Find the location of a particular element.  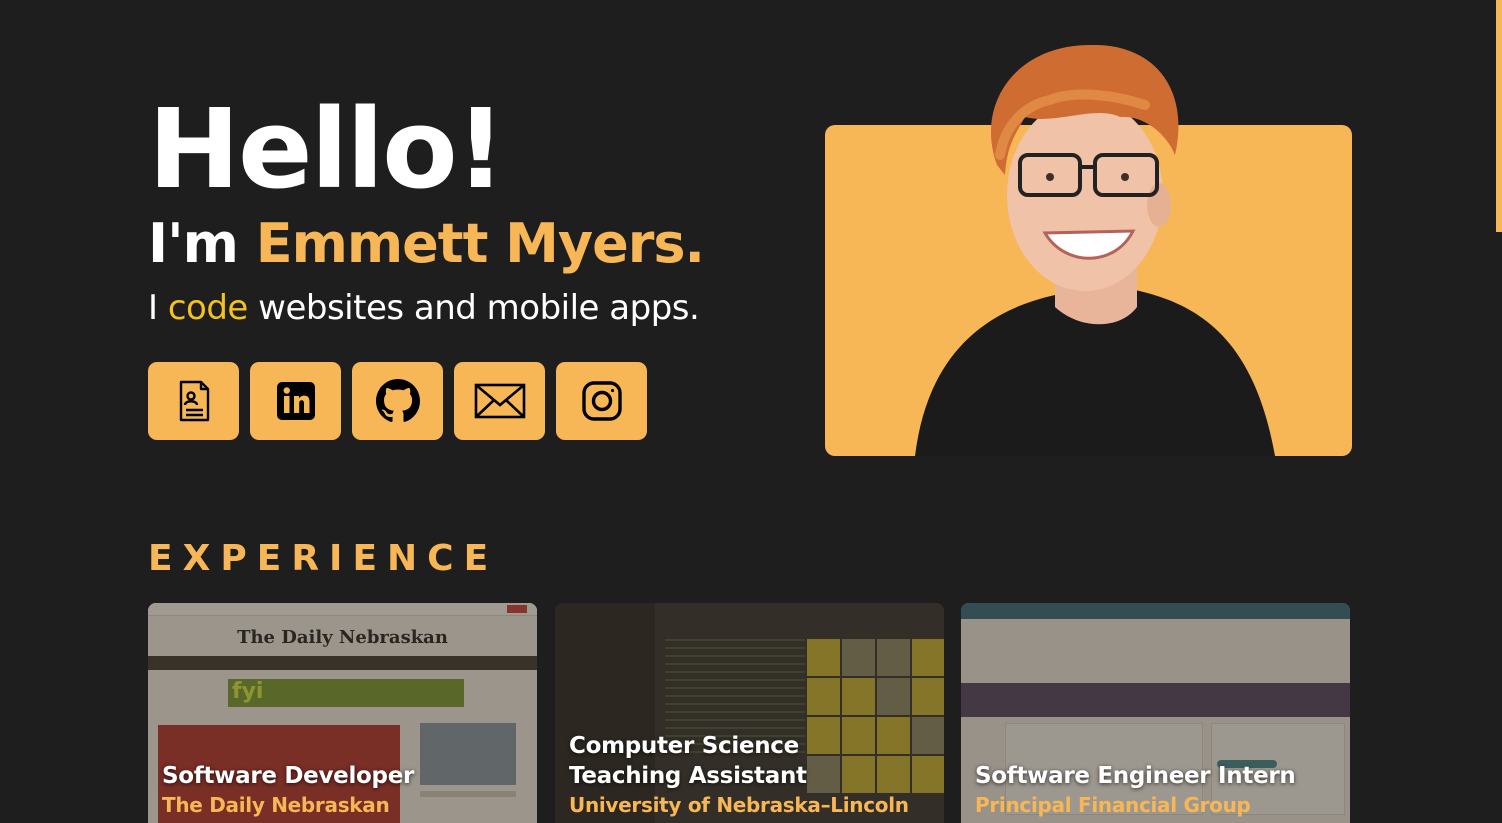

intro-heading: I'm Emmett Myers. is located at coordinates (458, 244).